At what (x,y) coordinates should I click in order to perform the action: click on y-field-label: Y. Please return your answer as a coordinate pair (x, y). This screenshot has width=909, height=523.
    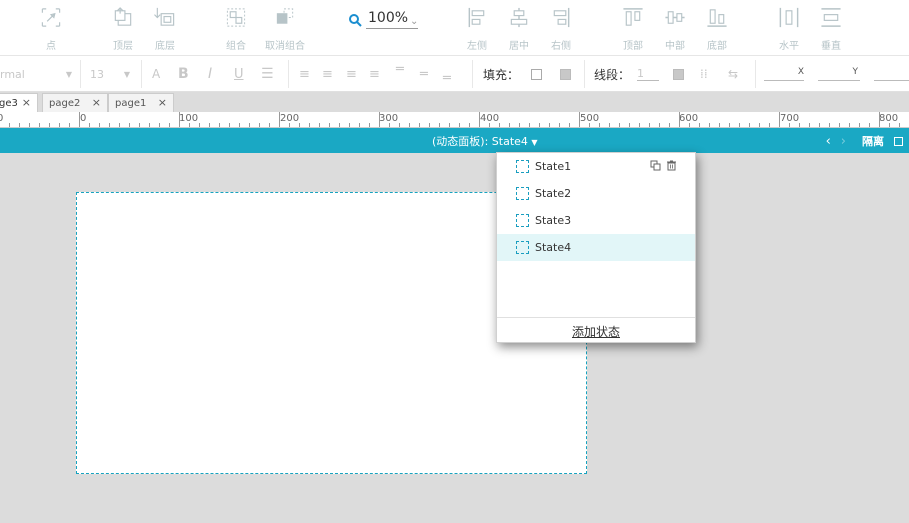
    Looking at the image, I should click on (839, 74).